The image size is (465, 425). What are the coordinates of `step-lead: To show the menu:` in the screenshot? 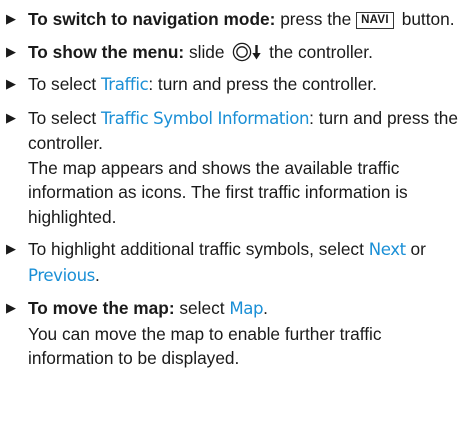 It's located at (106, 51).